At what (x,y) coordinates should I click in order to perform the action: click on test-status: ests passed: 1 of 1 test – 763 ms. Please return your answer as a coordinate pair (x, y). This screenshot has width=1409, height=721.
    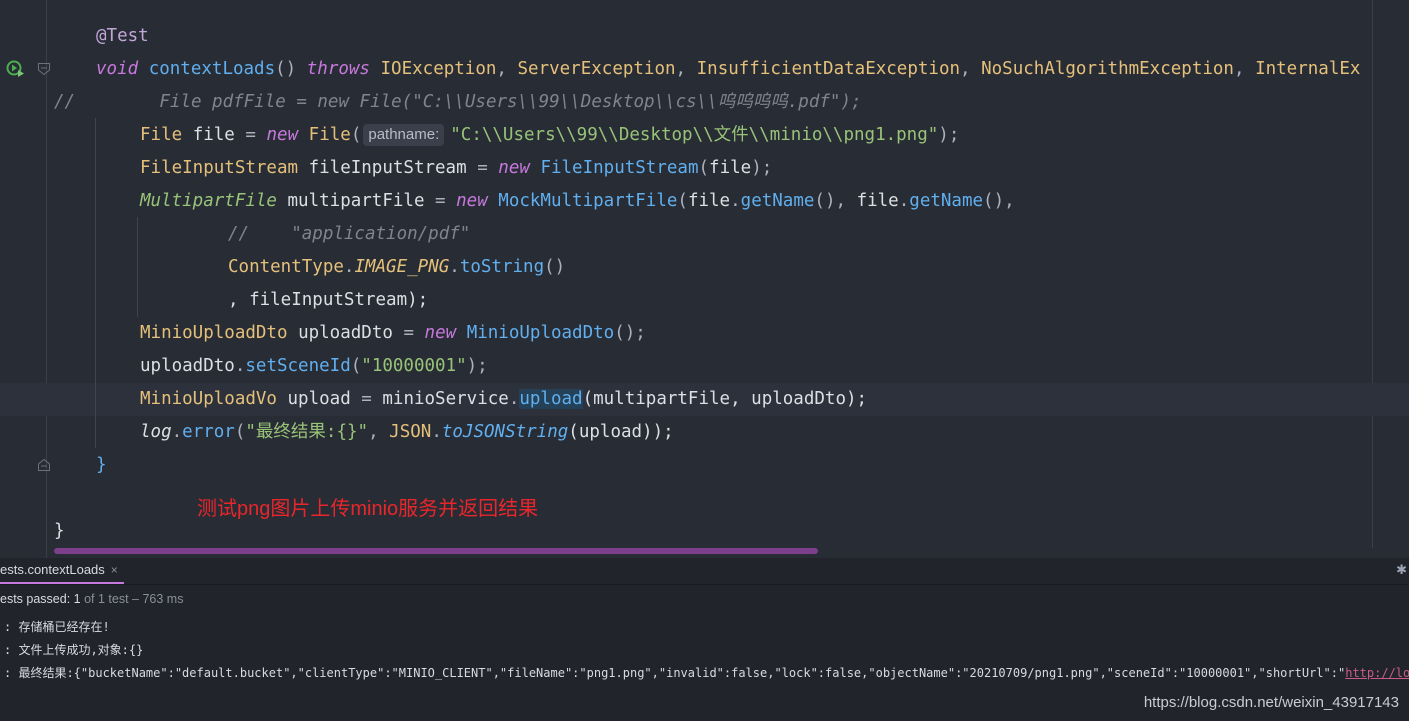
    Looking at the image, I should click on (92, 599).